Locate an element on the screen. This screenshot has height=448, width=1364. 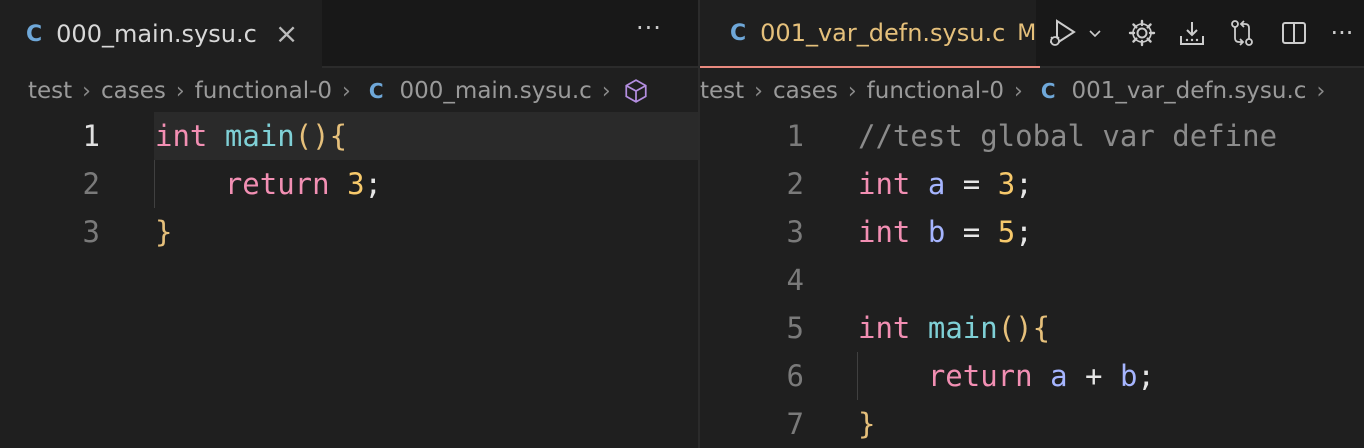
code-text: return 3; is located at coordinates (268, 184).